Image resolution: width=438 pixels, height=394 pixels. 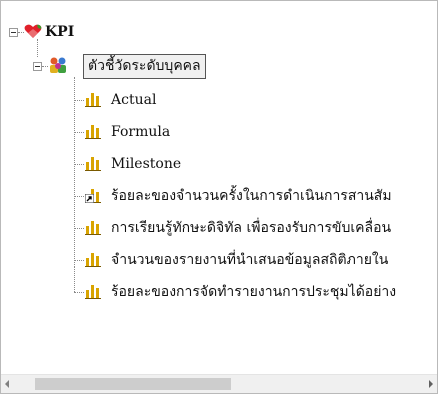 I want to click on tree-group-individual-kpi: ตัวชี้วัดระดับบุคคล, so click(x=144, y=66).